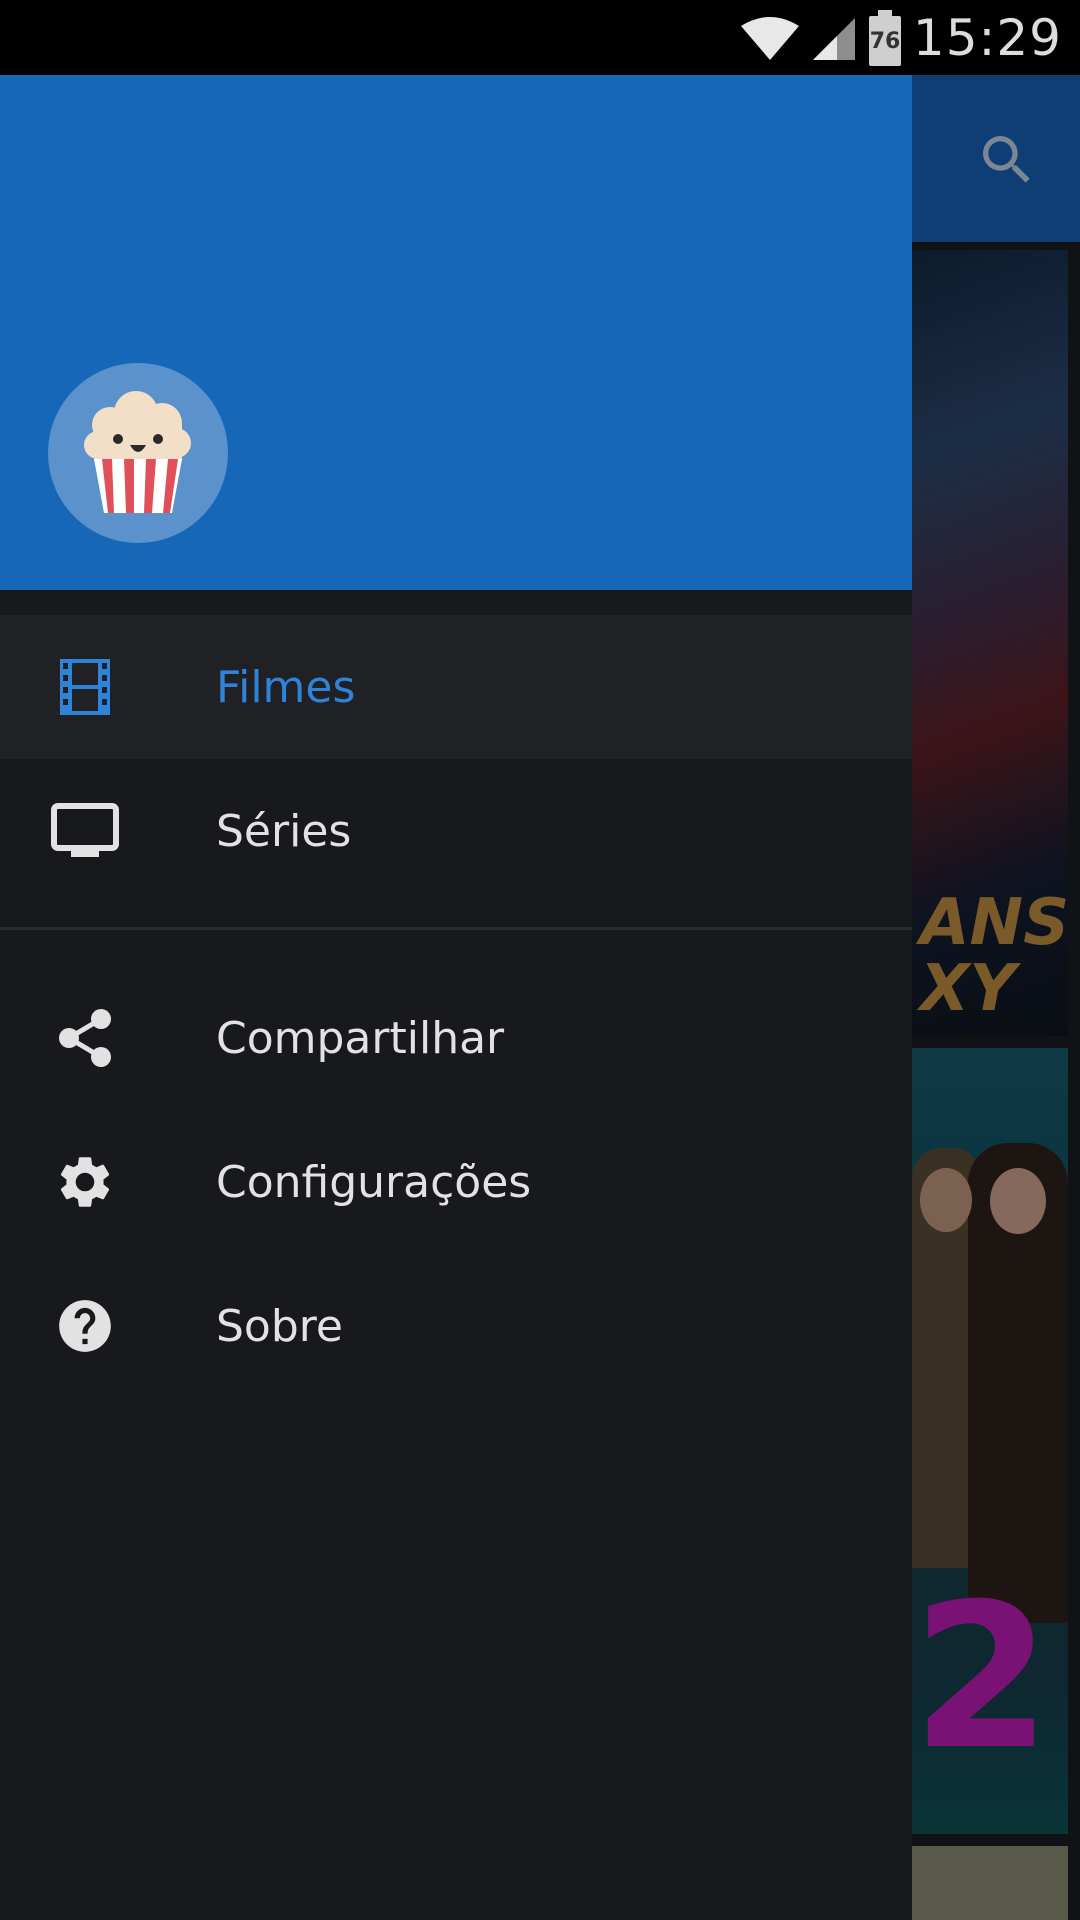 The height and width of the screenshot is (1920, 1080). What do you see at coordinates (284, 831) in the screenshot?
I see `drawer-item-label: Séries` at bounding box center [284, 831].